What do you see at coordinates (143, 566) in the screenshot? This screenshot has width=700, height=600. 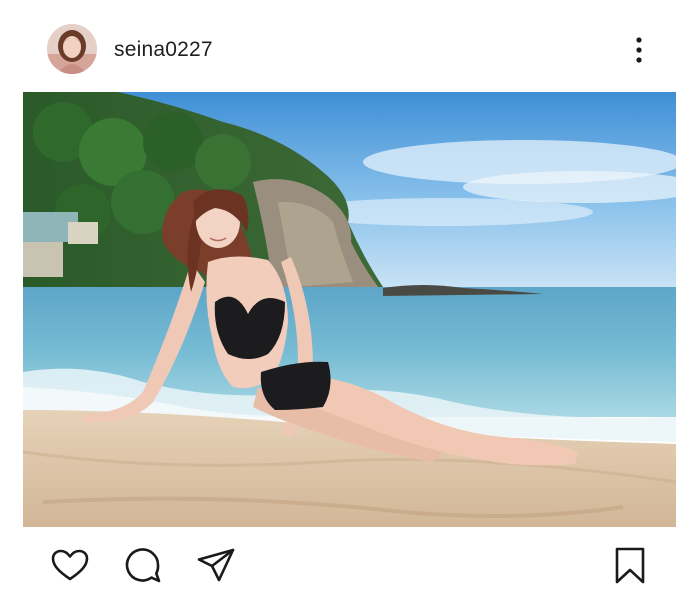 I see `comment-icon` at bounding box center [143, 566].